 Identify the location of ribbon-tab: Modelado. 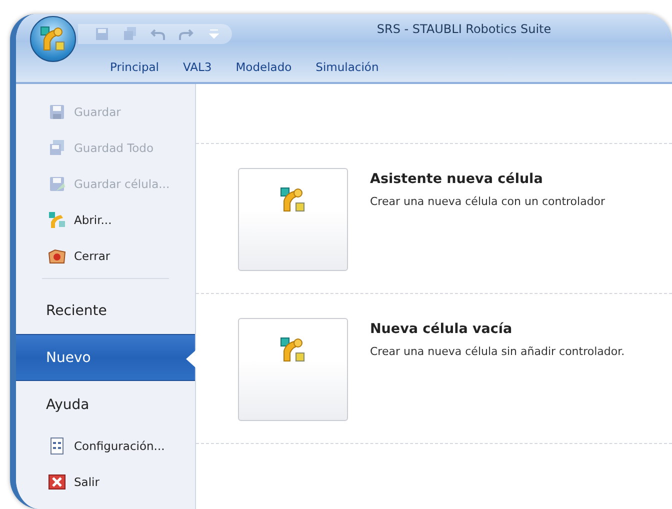
(264, 67).